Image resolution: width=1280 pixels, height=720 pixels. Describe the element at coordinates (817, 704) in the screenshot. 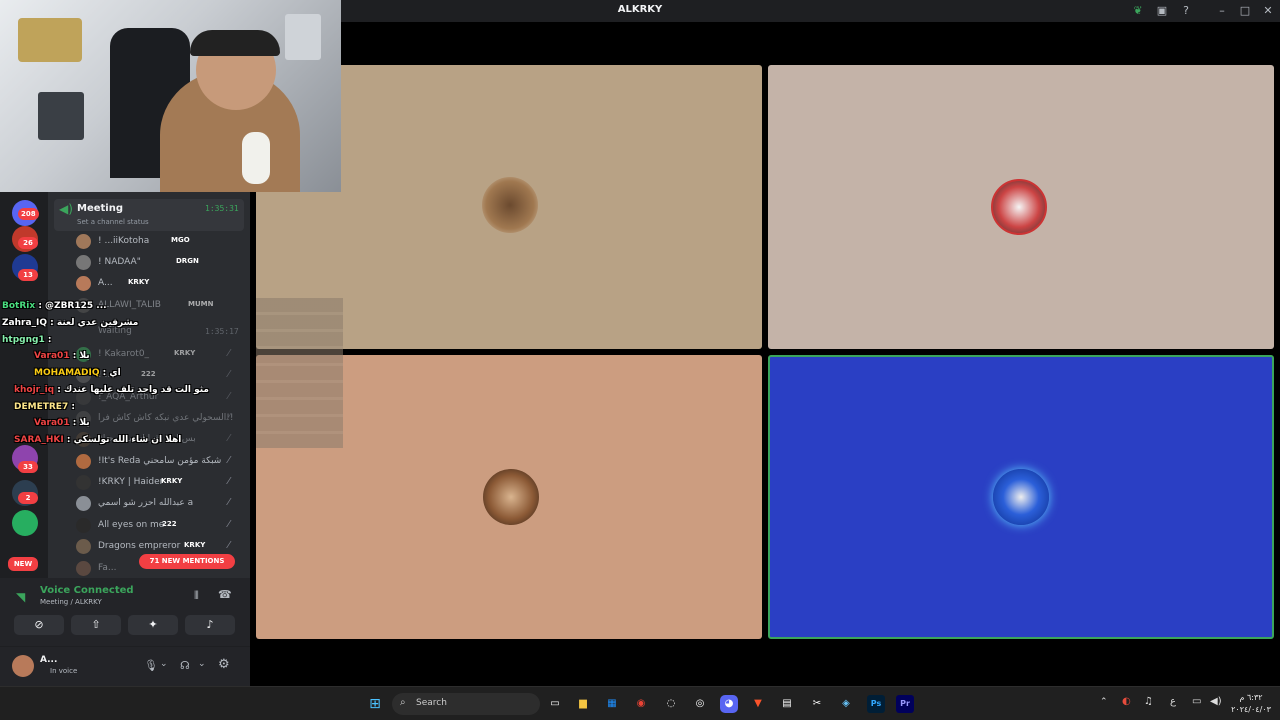

I see `capcut-icon: ✂` at that location.